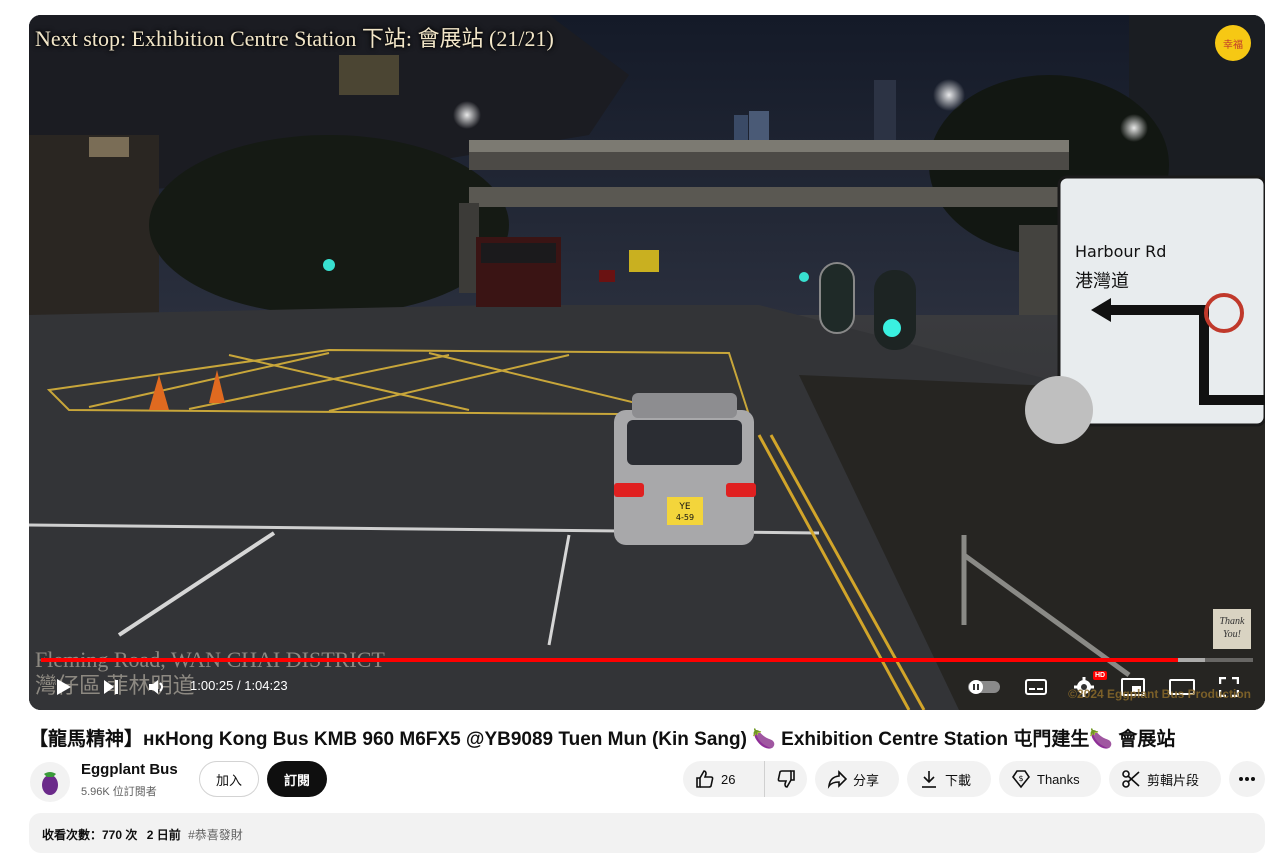 Image resolution: width=1282 pixels, height=853 pixels. What do you see at coordinates (129, 769) in the screenshot?
I see `channel-name: Eggplant Bus` at bounding box center [129, 769].